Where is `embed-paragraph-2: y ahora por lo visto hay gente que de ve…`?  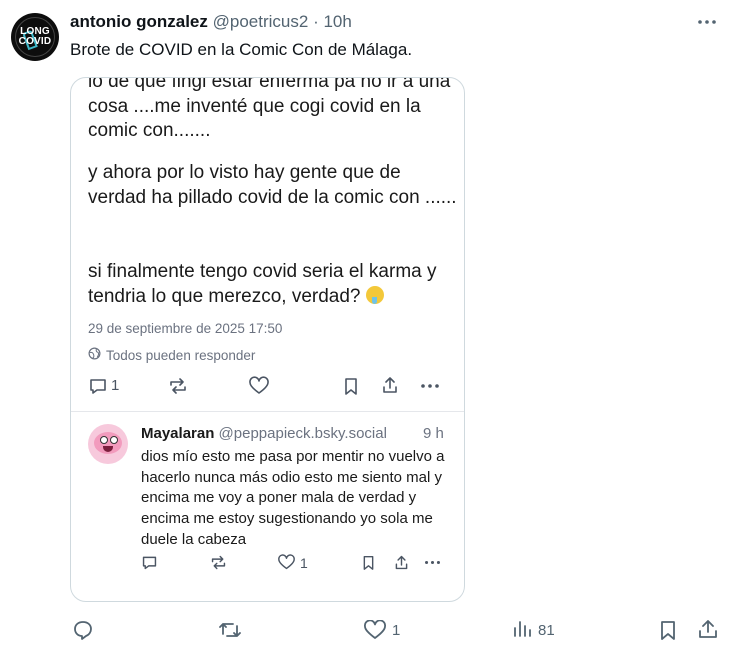 embed-paragraph-2: y ahora por lo visto hay gente que de ve… is located at coordinates (272, 185).